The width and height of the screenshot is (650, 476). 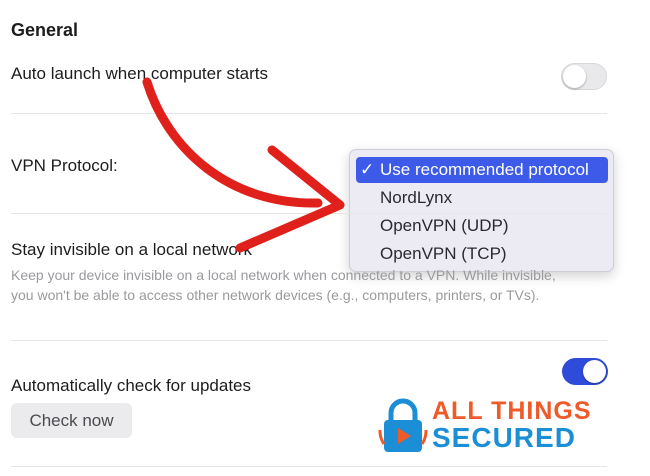 I want to click on page-title: General, so click(x=45, y=30).